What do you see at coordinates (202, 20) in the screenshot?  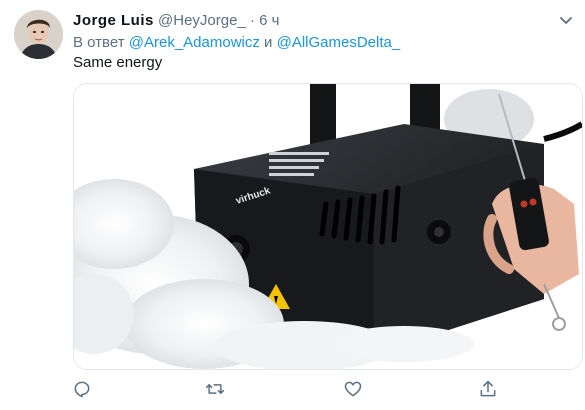 I see `author-handle: @HeyJorge_` at bounding box center [202, 20].